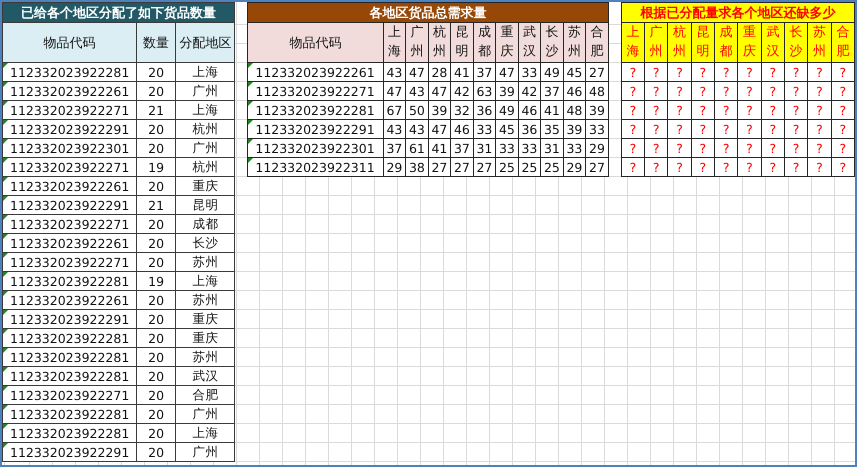  What do you see at coordinates (529, 167) in the screenshot?
I see `table-cell: 25` at bounding box center [529, 167].